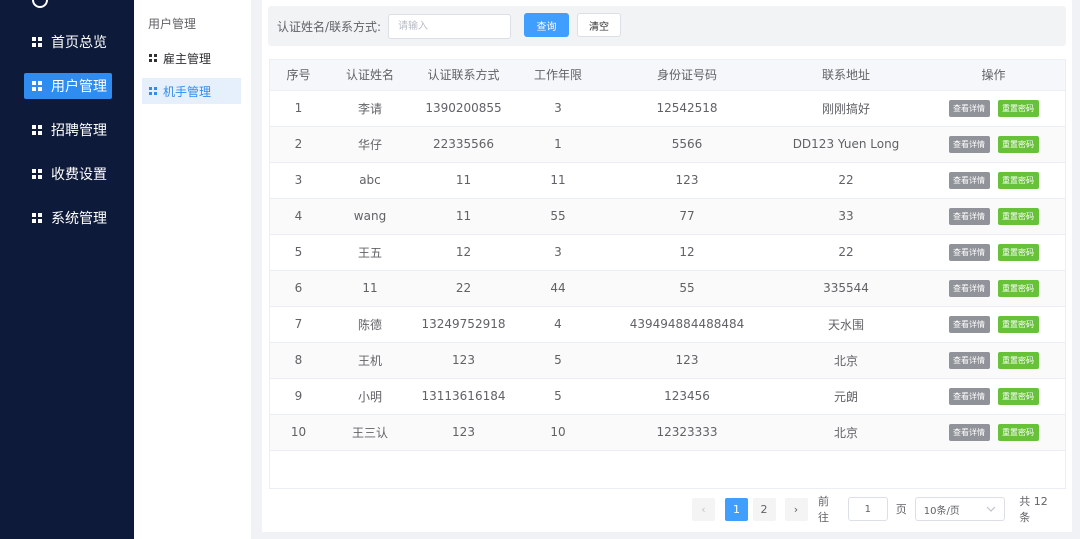 The height and width of the screenshot is (539, 1080). I want to click on cell-address: 33, so click(846, 216).